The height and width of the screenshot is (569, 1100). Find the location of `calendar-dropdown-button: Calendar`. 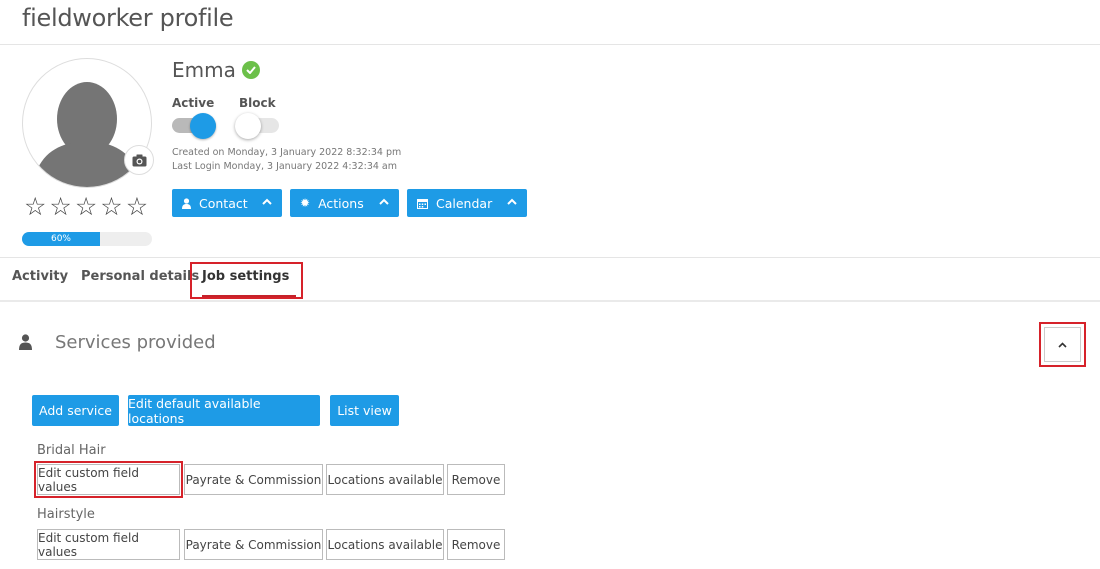

calendar-dropdown-button: Calendar is located at coordinates (467, 203).